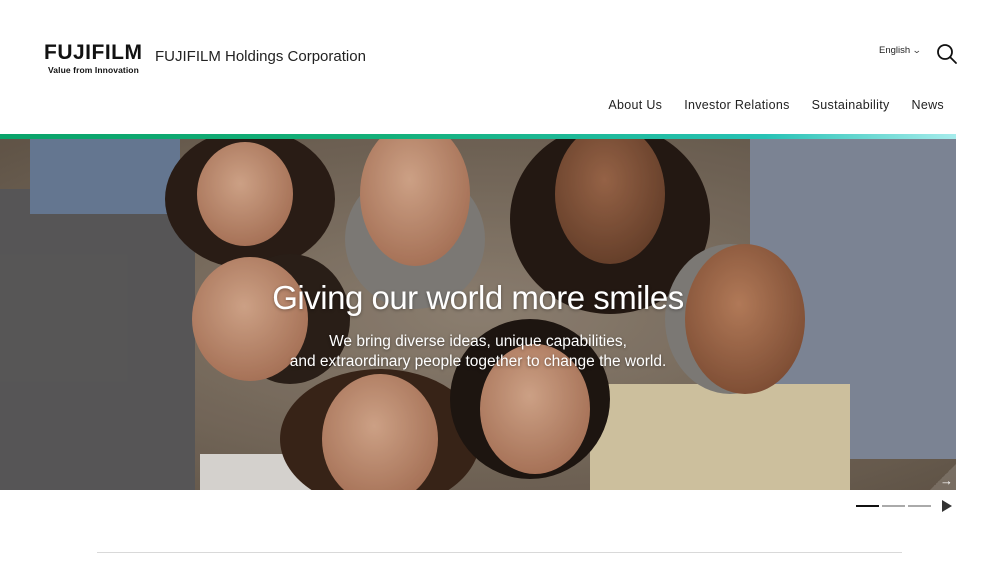 Image resolution: width=1000 pixels, height=563 pixels. I want to click on arrow-right-icon: →, so click(946, 480).